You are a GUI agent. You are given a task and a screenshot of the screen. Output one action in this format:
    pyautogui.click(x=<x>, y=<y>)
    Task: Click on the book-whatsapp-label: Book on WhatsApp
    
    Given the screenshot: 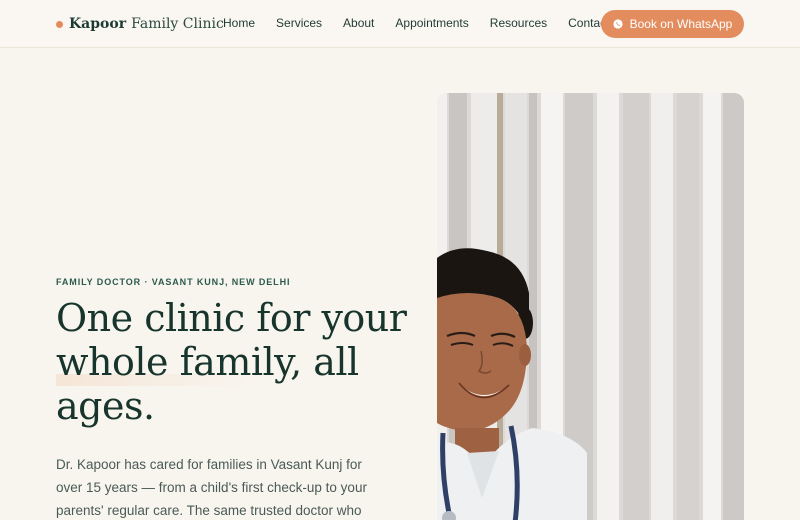 What is the action you would take?
    pyautogui.click(x=681, y=24)
    